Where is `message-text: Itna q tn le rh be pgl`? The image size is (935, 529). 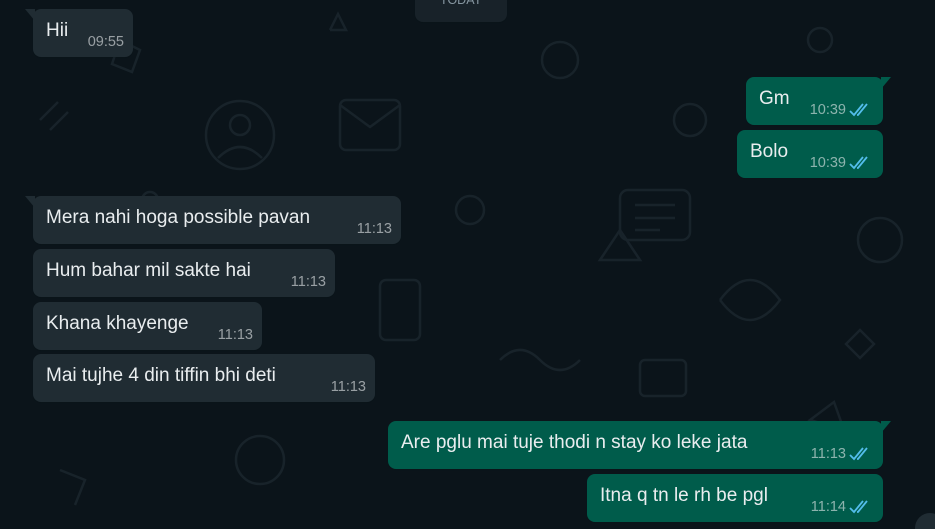
message-text: Itna q tn le rh be pgl is located at coordinates (684, 495).